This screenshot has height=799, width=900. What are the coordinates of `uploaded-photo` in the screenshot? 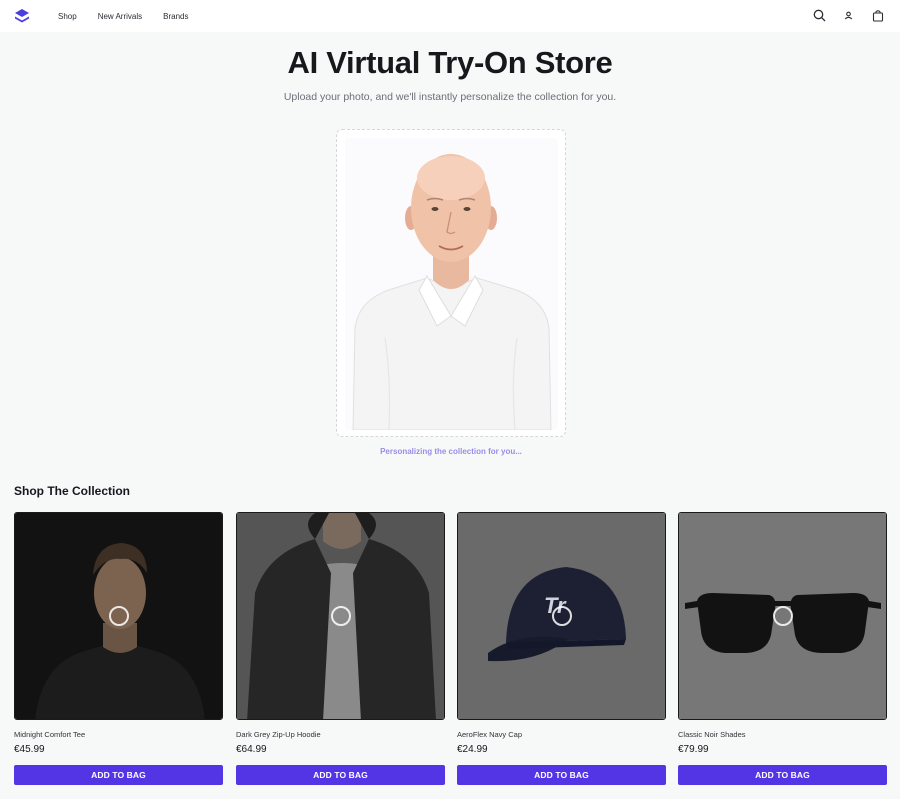 It's located at (451, 284).